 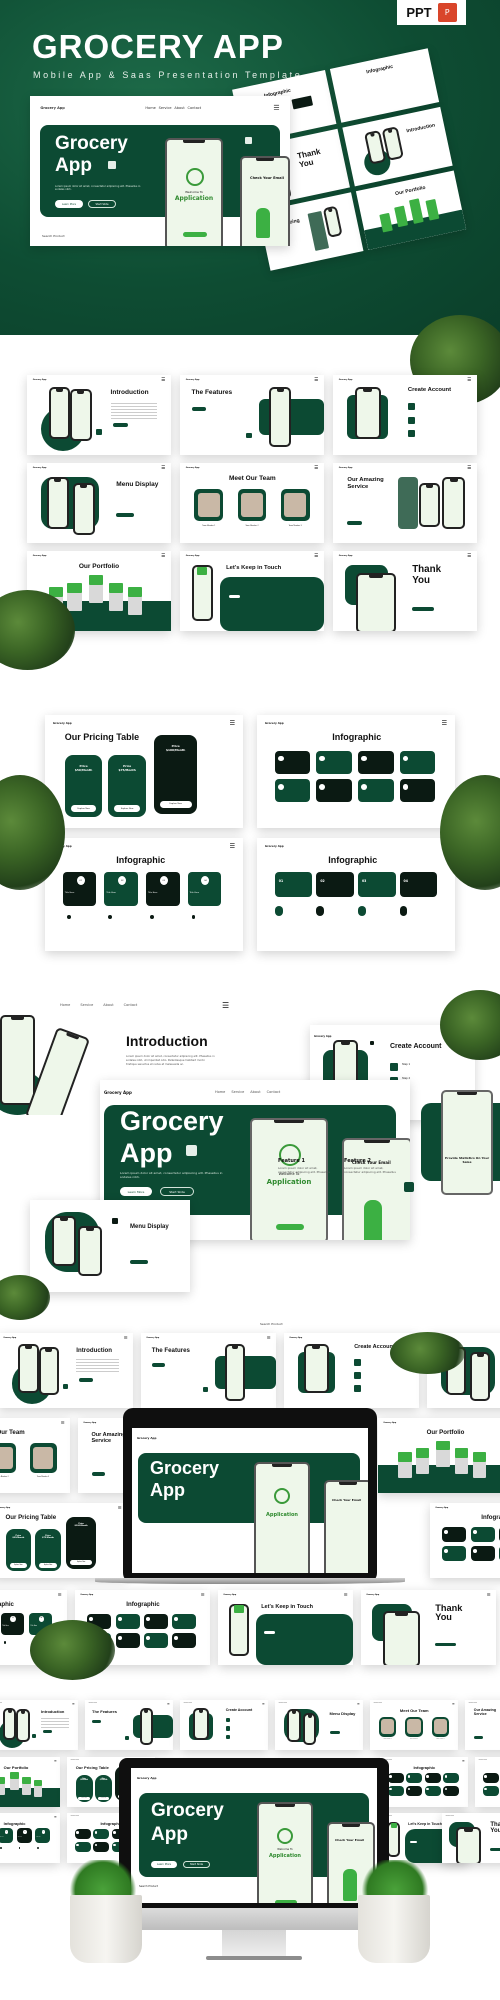 What do you see at coordinates (99, 503) in the screenshot?
I see `slide-menu: Grocery App ☰ Menu Display` at bounding box center [99, 503].